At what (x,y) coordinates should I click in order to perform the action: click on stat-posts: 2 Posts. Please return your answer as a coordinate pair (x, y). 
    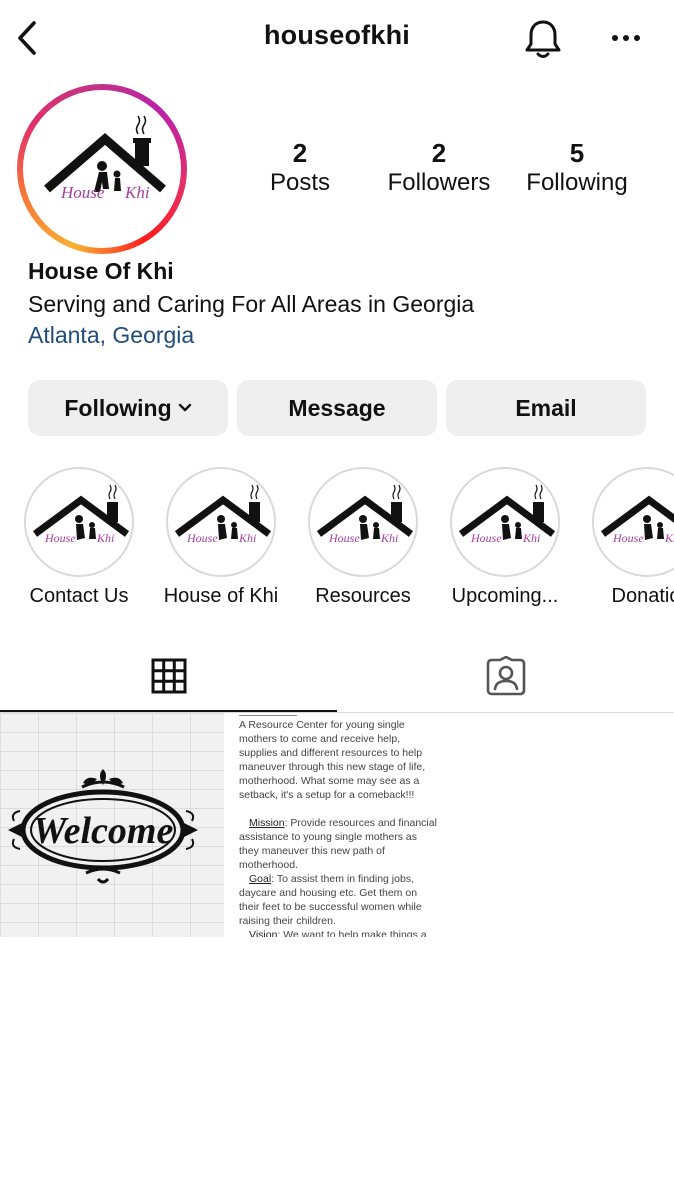
    Looking at the image, I should click on (300, 168).